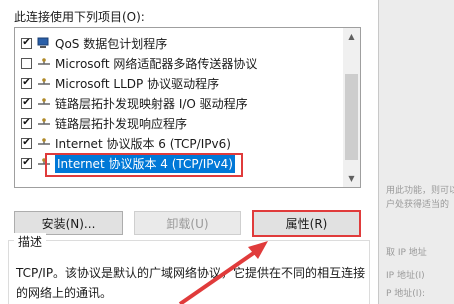 This screenshot has height=304, width=454. I want to click on list-item-qos: ✔ QoS 数据包计划程序, so click(94, 43).